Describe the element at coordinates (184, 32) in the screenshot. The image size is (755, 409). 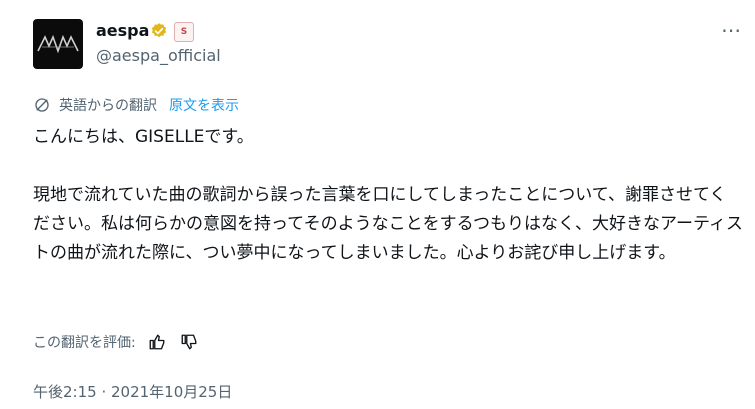
I see `affiliate-badge: S` at that location.